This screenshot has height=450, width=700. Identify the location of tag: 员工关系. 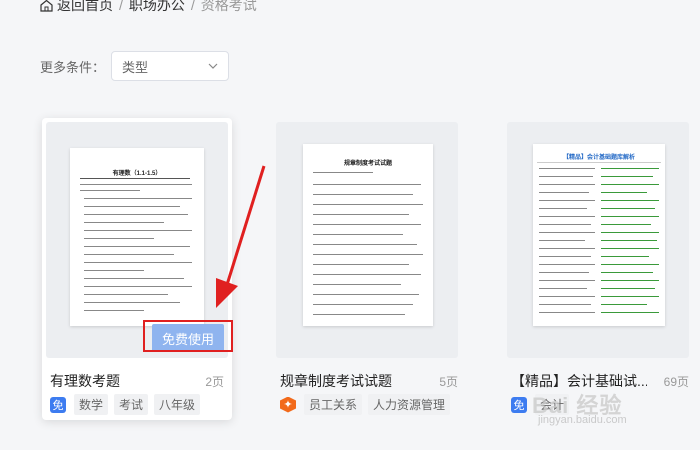
(333, 404).